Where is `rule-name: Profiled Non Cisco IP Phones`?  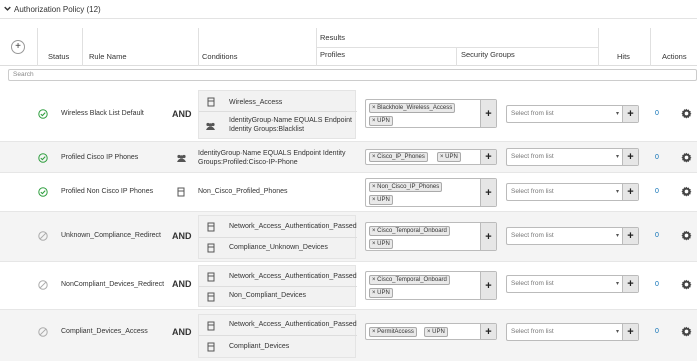 rule-name: Profiled Non Cisco IP Phones is located at coordinates (107, 191).